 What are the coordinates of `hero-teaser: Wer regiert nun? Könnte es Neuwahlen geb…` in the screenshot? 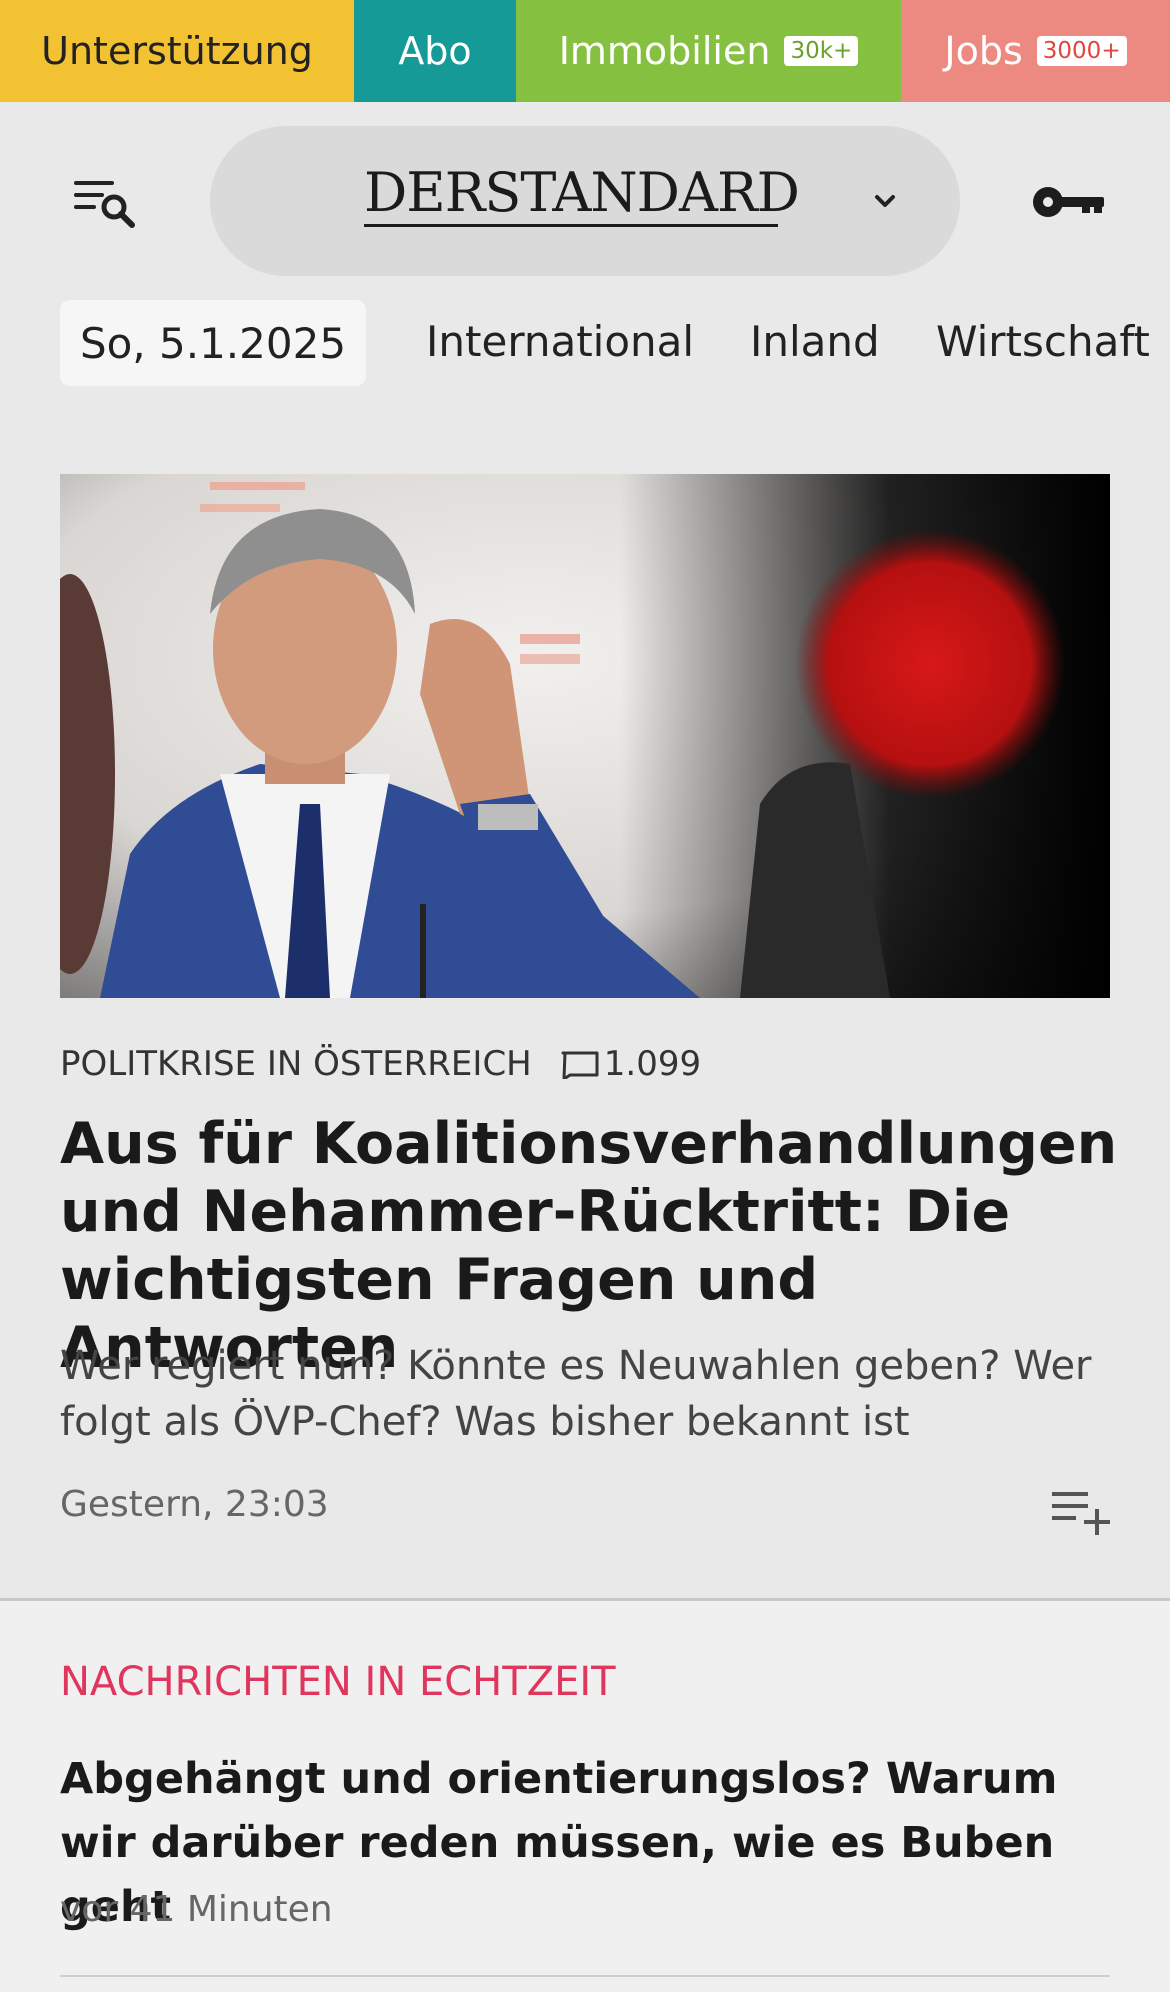 It's located at (590, 1394).